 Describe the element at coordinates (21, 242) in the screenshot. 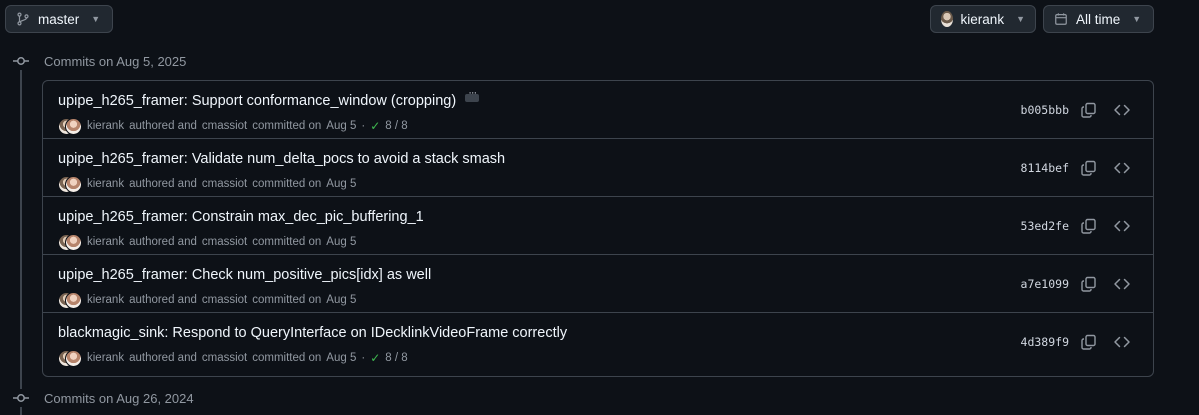

I see `timeline-line` at that location.